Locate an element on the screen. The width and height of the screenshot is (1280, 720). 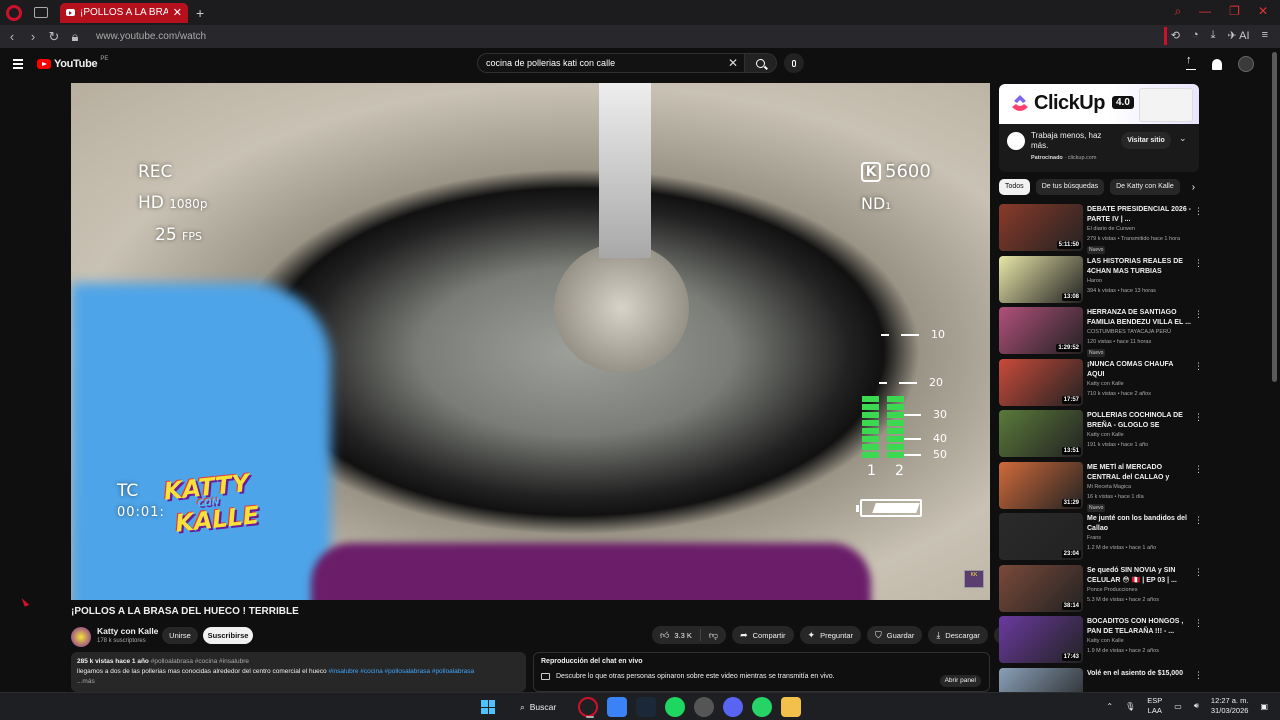
voice-search-button is located at coordinates (794, 63).